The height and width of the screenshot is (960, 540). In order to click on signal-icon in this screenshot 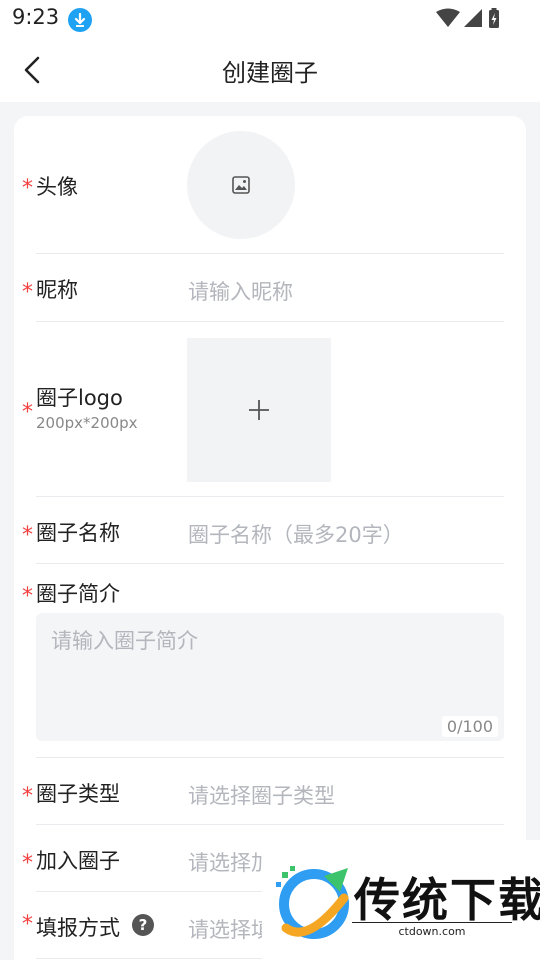, I will do `click(473, 18)`.